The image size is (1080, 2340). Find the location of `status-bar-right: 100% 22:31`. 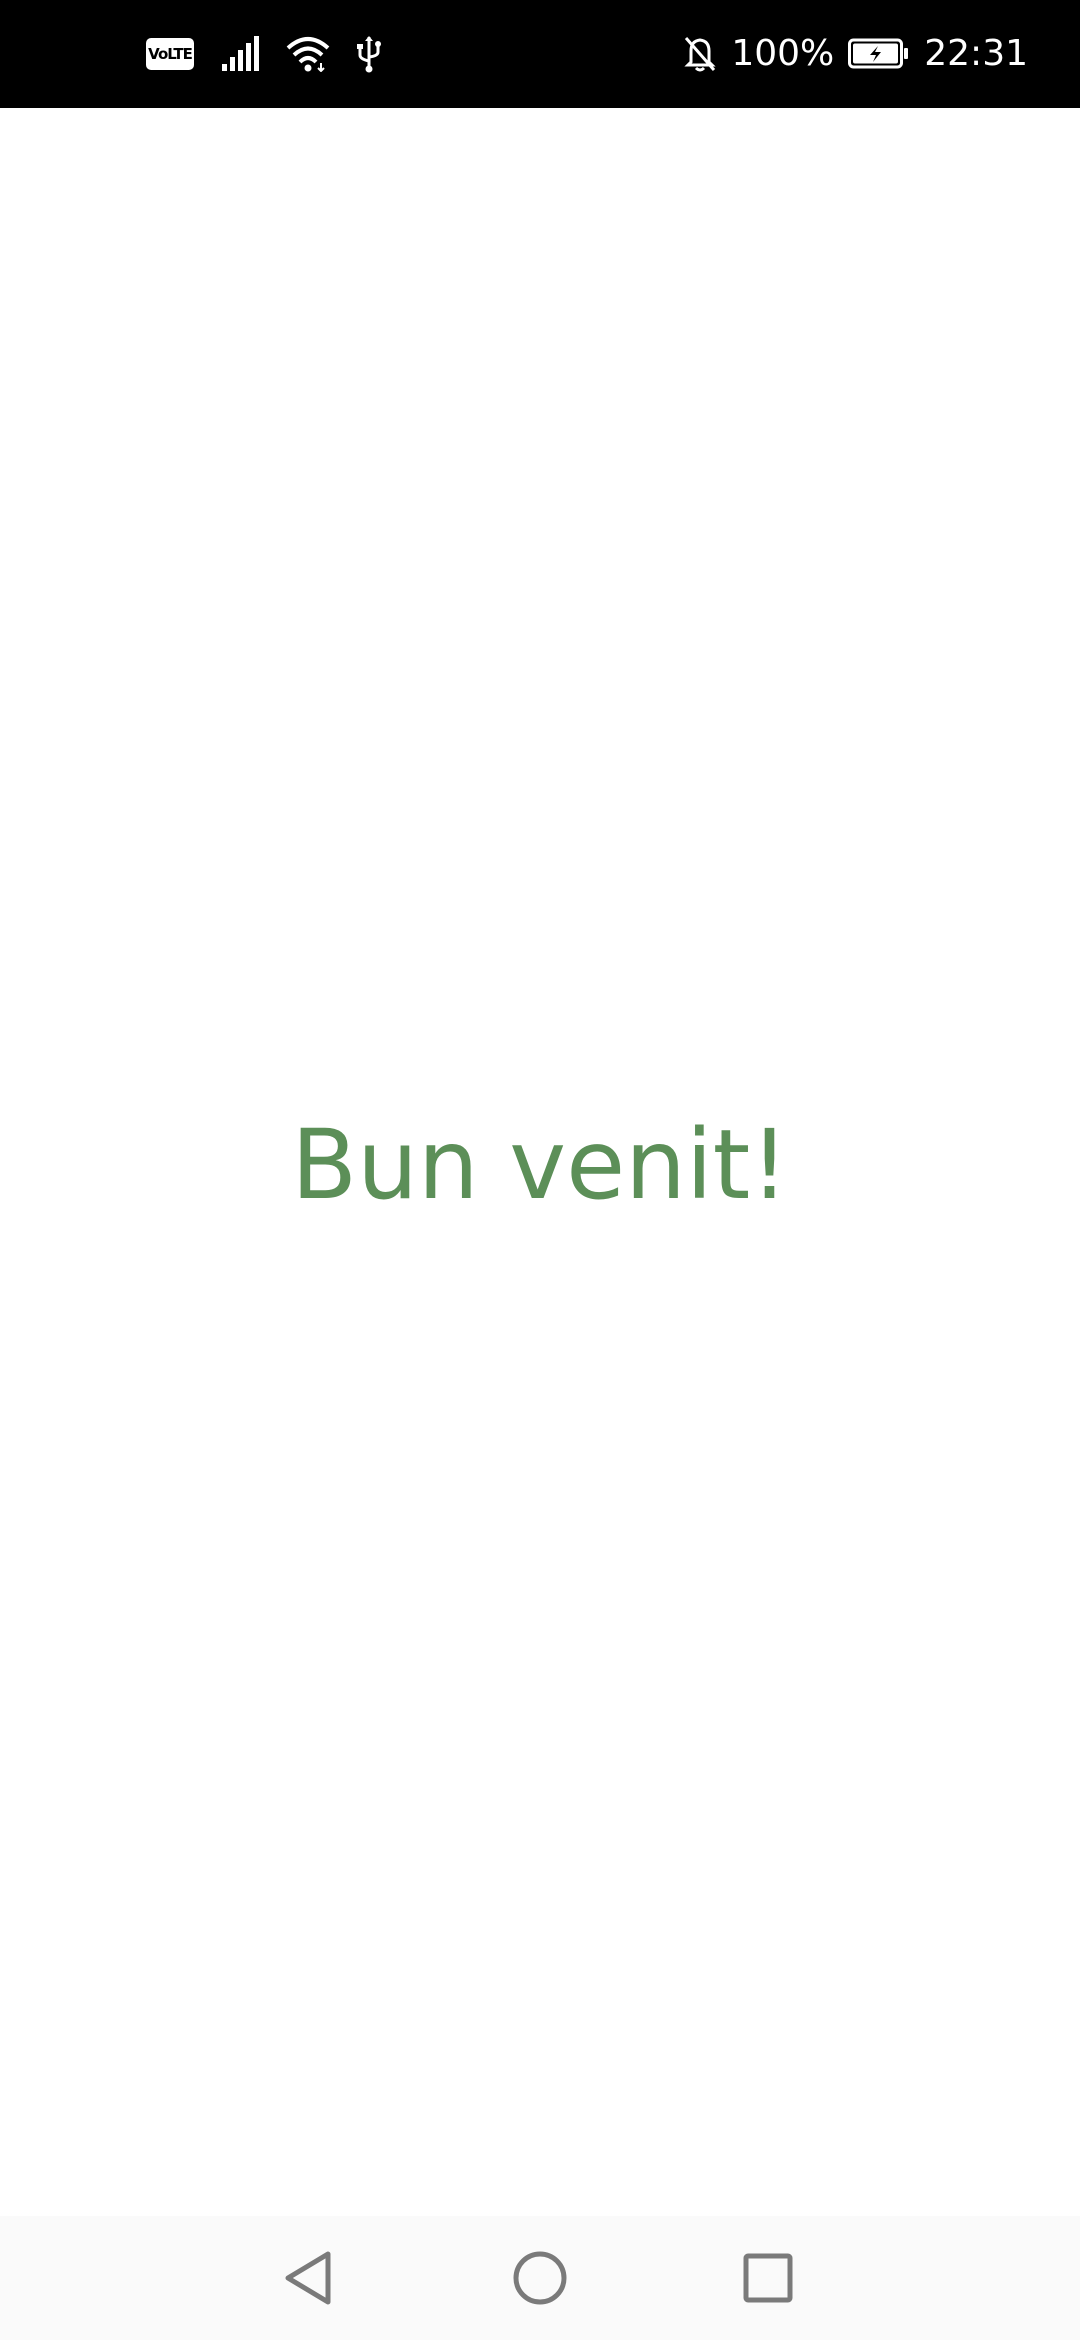

status-bar-right: 100% 22:31 is located at coordinates (855, 54).